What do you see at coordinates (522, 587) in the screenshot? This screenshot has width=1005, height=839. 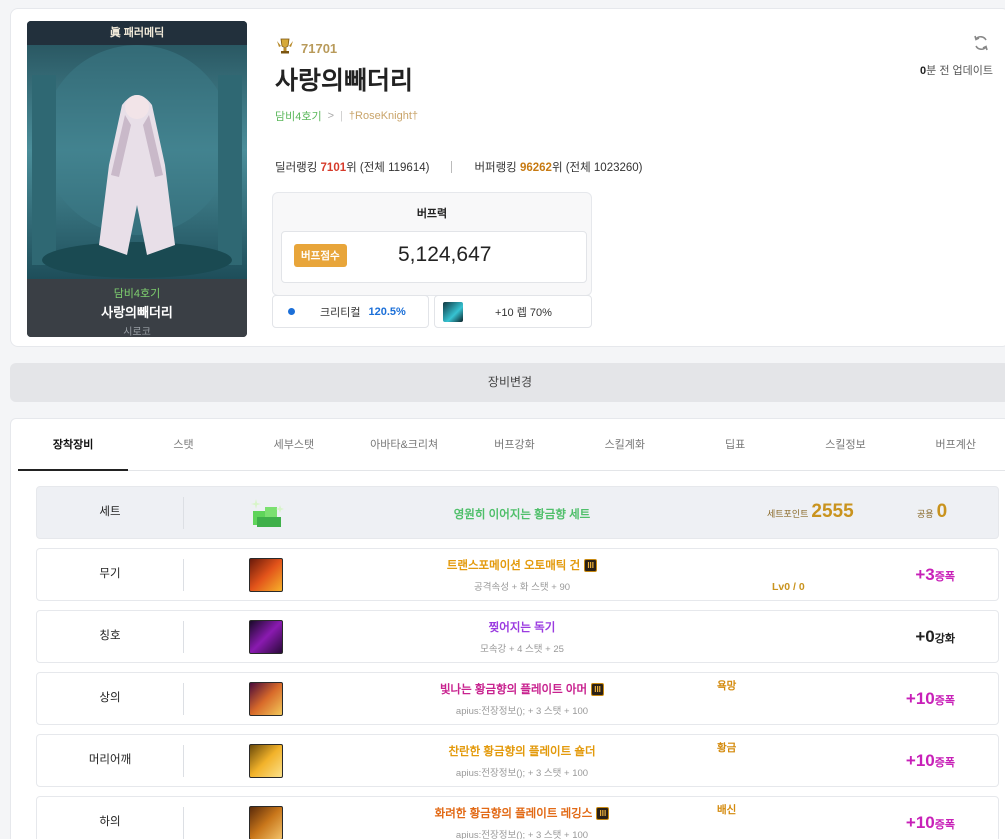 I see `item-option: 공격속성 + 화 스탯 + 90` at bounding box center [522, 587].